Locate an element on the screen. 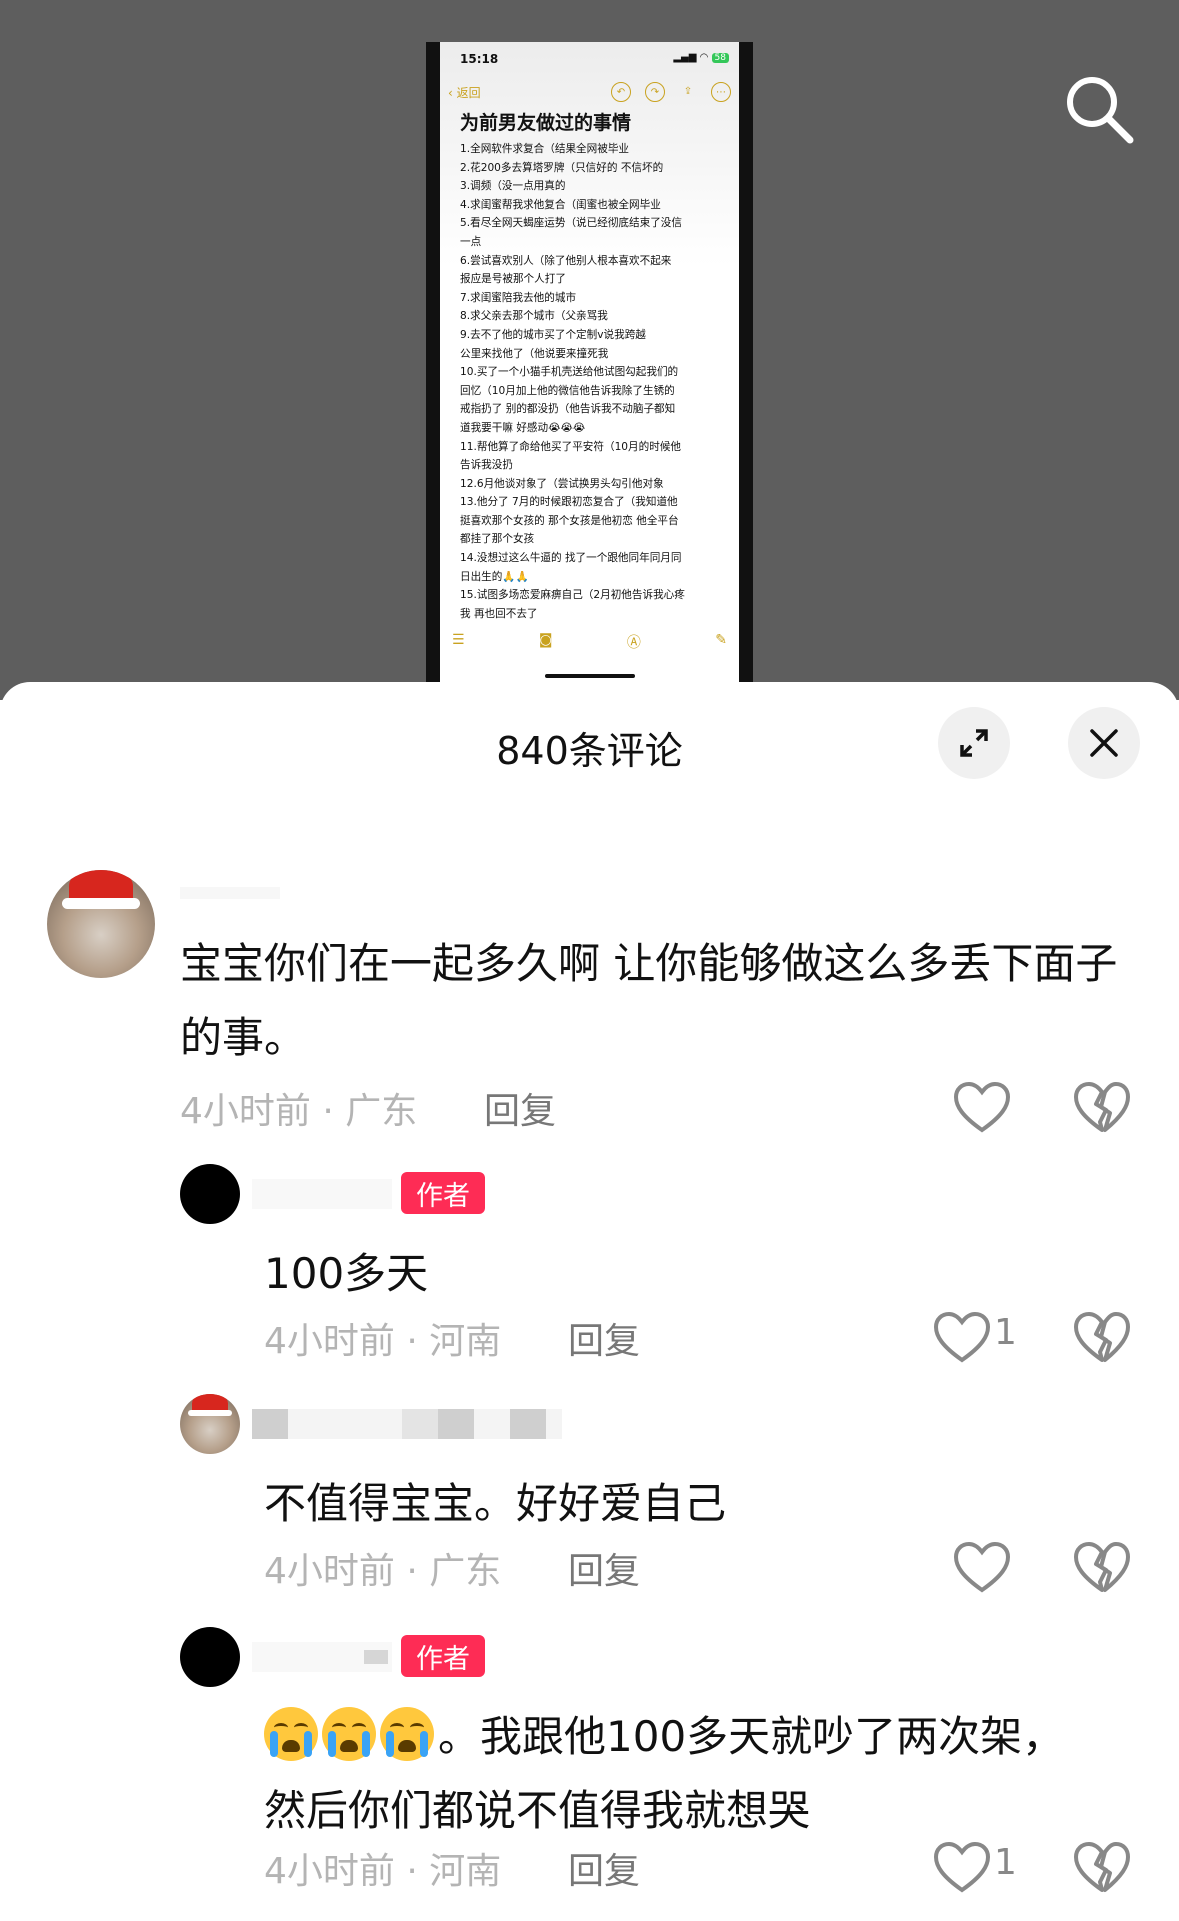  note-line: 都挂了那个女孩 is located at coordinates (497, 539).